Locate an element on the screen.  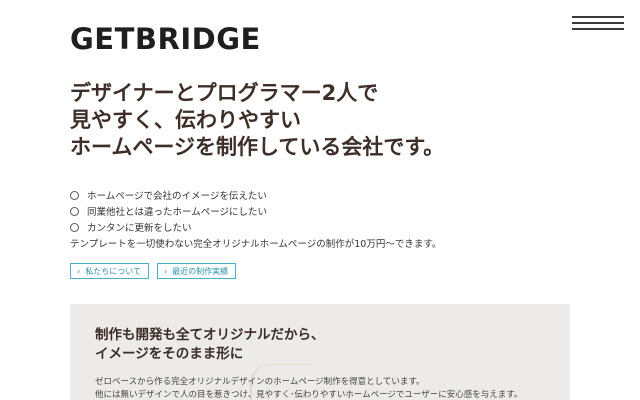
check-item-label: 同業他社とは違ったホームページにしたい is located at coordinates (177, 212).